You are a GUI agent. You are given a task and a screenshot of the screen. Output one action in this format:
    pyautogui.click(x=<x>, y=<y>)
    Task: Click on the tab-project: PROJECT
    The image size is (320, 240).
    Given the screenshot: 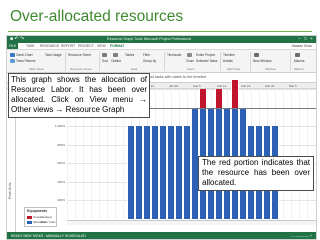 What is the action you would take?
    pyautogui.click(x=86, y=46)
    